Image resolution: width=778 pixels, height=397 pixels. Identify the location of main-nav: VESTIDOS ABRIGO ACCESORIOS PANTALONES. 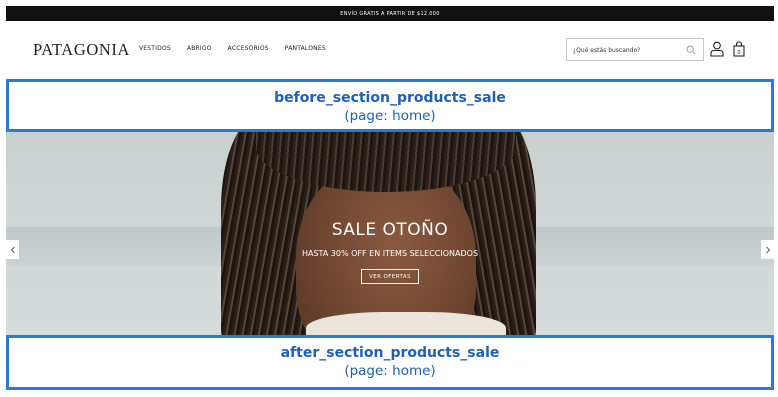
(232, 48).